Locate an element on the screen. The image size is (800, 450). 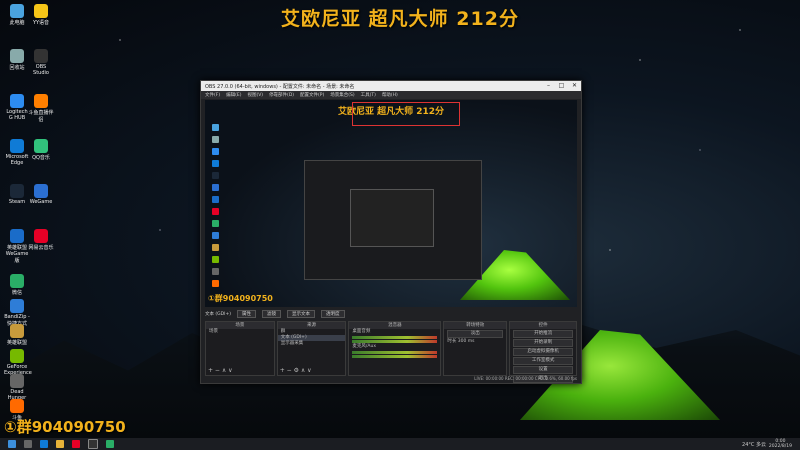
desktop-icon: 微信 is located at coordinates (17, 285).